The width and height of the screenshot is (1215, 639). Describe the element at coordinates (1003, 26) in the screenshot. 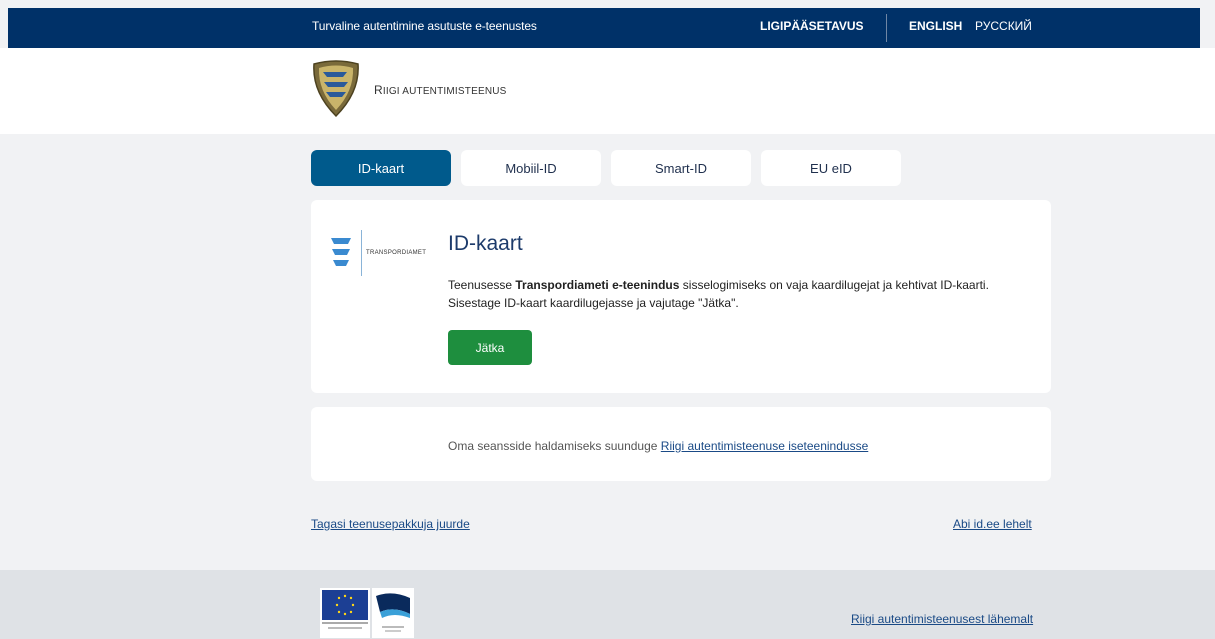

I see `language-russian-link: РУССКИЙ` at that location.